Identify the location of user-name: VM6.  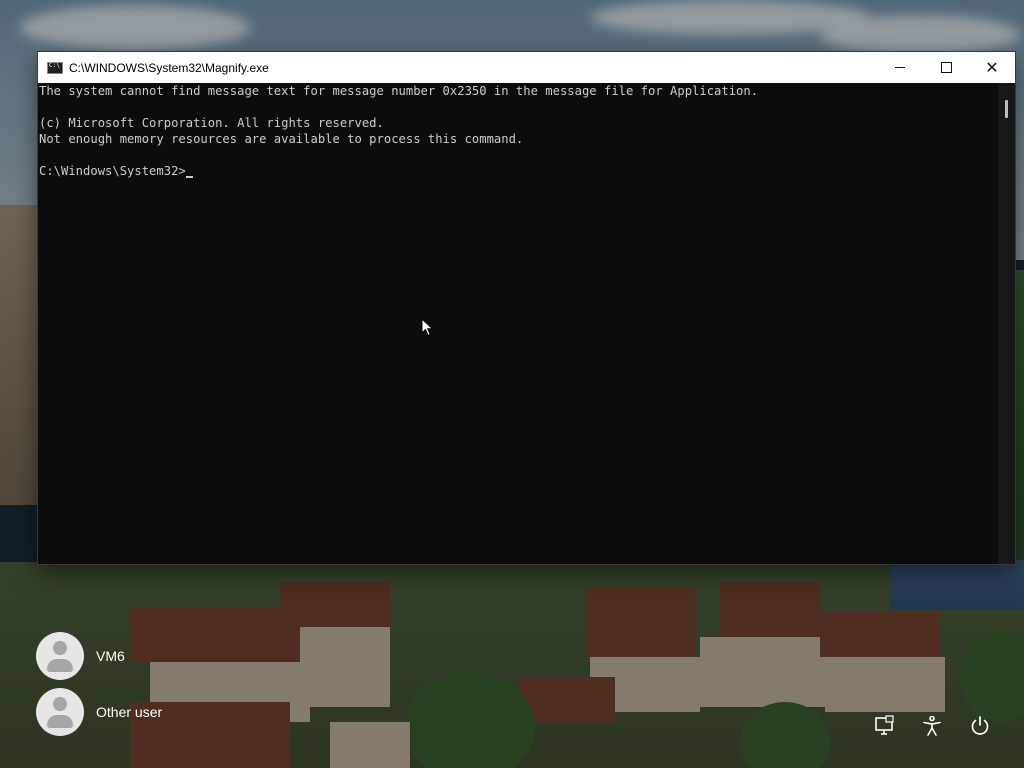
(110, 656).